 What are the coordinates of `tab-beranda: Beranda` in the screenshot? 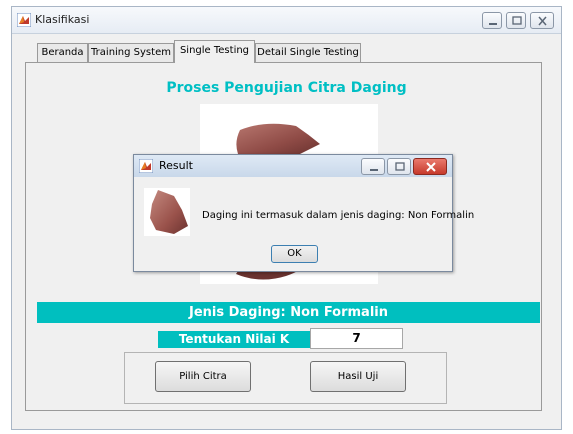 It's located at (62, 52).